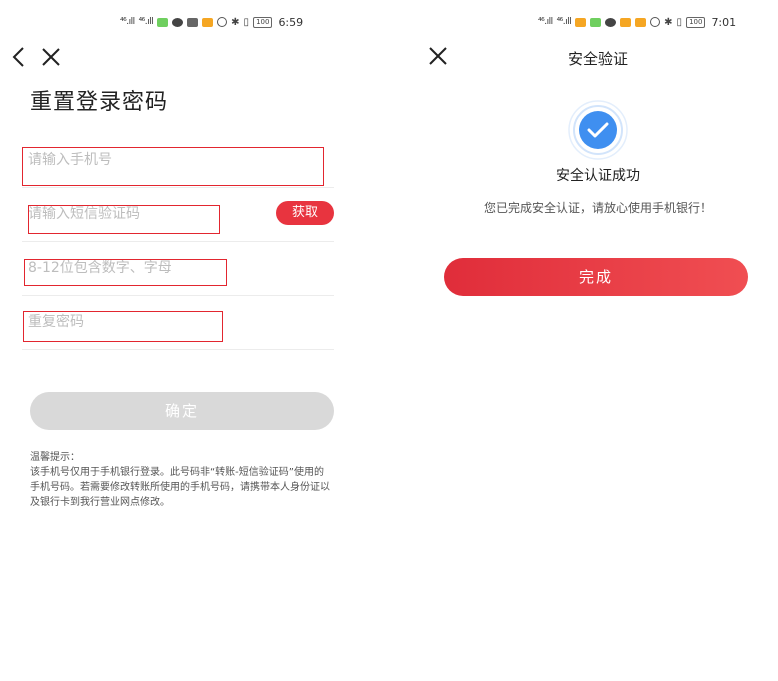 The width and height of the screenshot is (778, 681). Describe the element at coordinates (598, 176) in the screenshot. I see `success-title: 安全认证成功` at that location.